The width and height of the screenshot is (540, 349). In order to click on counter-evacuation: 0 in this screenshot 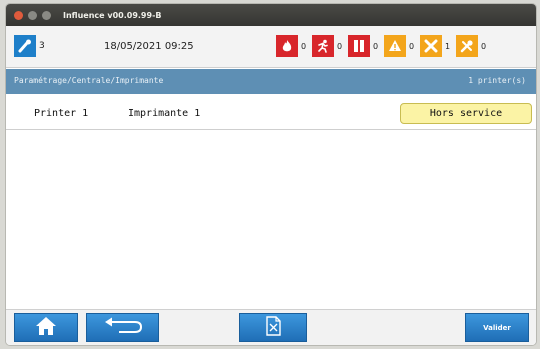, I will do `click(327, 46)`.